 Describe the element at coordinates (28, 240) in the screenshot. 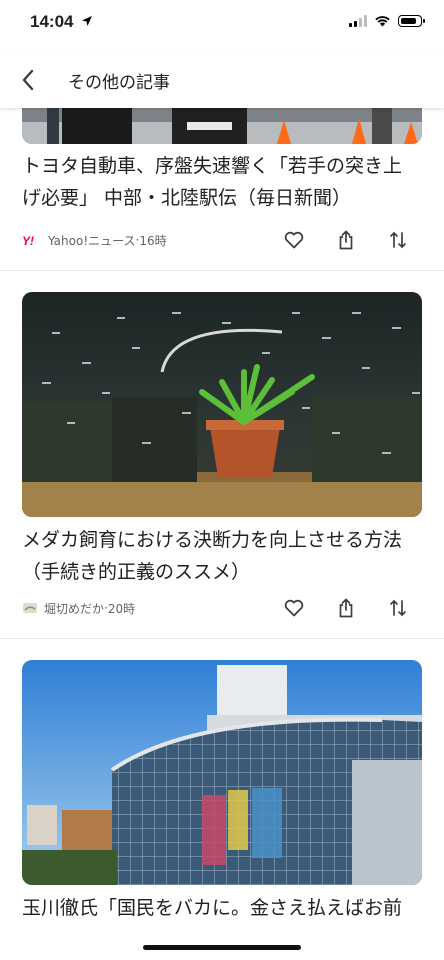

I see `svg-text: Y!` at that location.